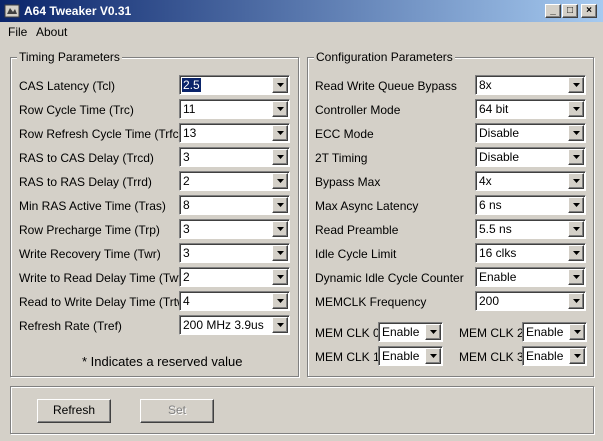 The height and width of the screenshot is (441, 603). What do you see at coordinates (177, 411) in the screenshot?
I see `set-button: Set` at bounding box center [177, 411].